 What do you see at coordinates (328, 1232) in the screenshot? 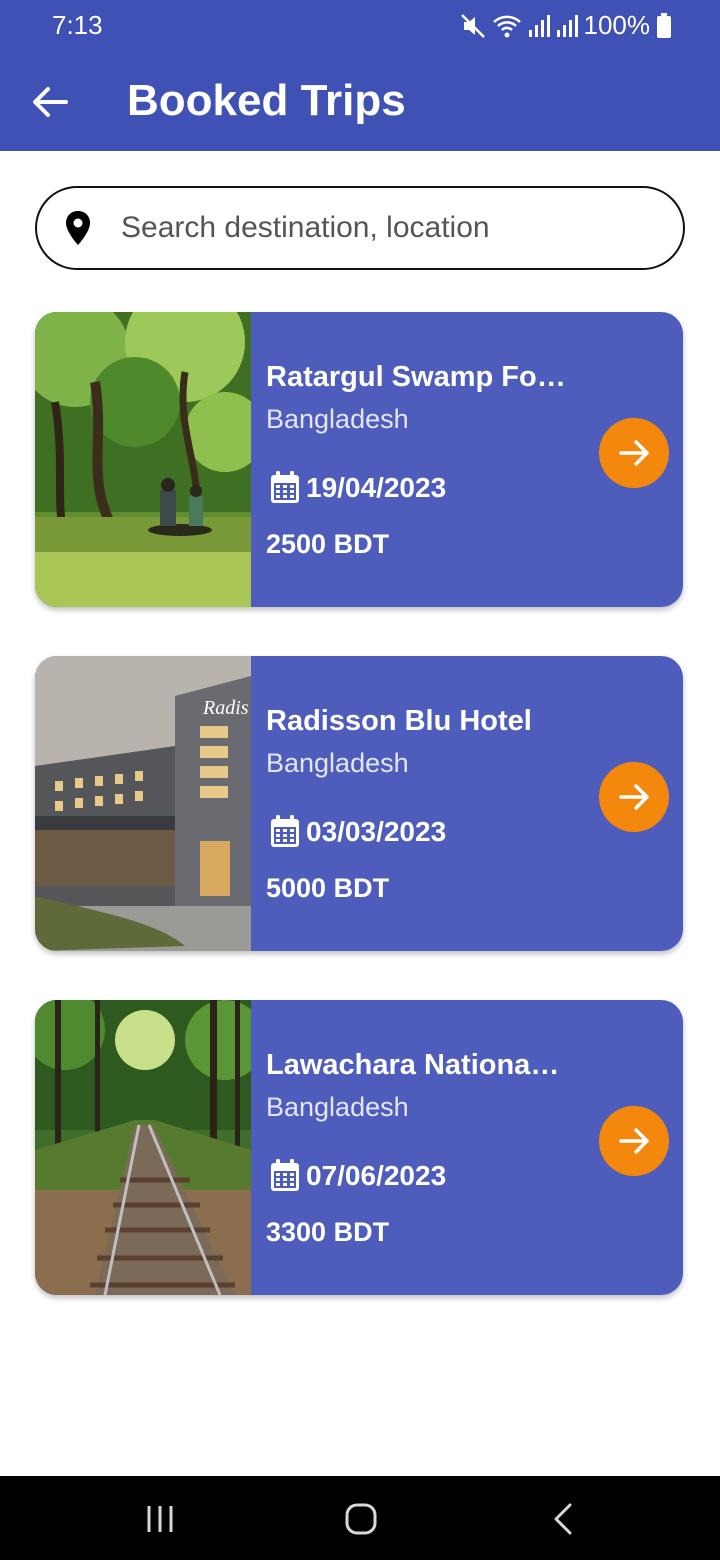
I see `trip-price: 3300 BDT` at bounding box center [328, 1232].